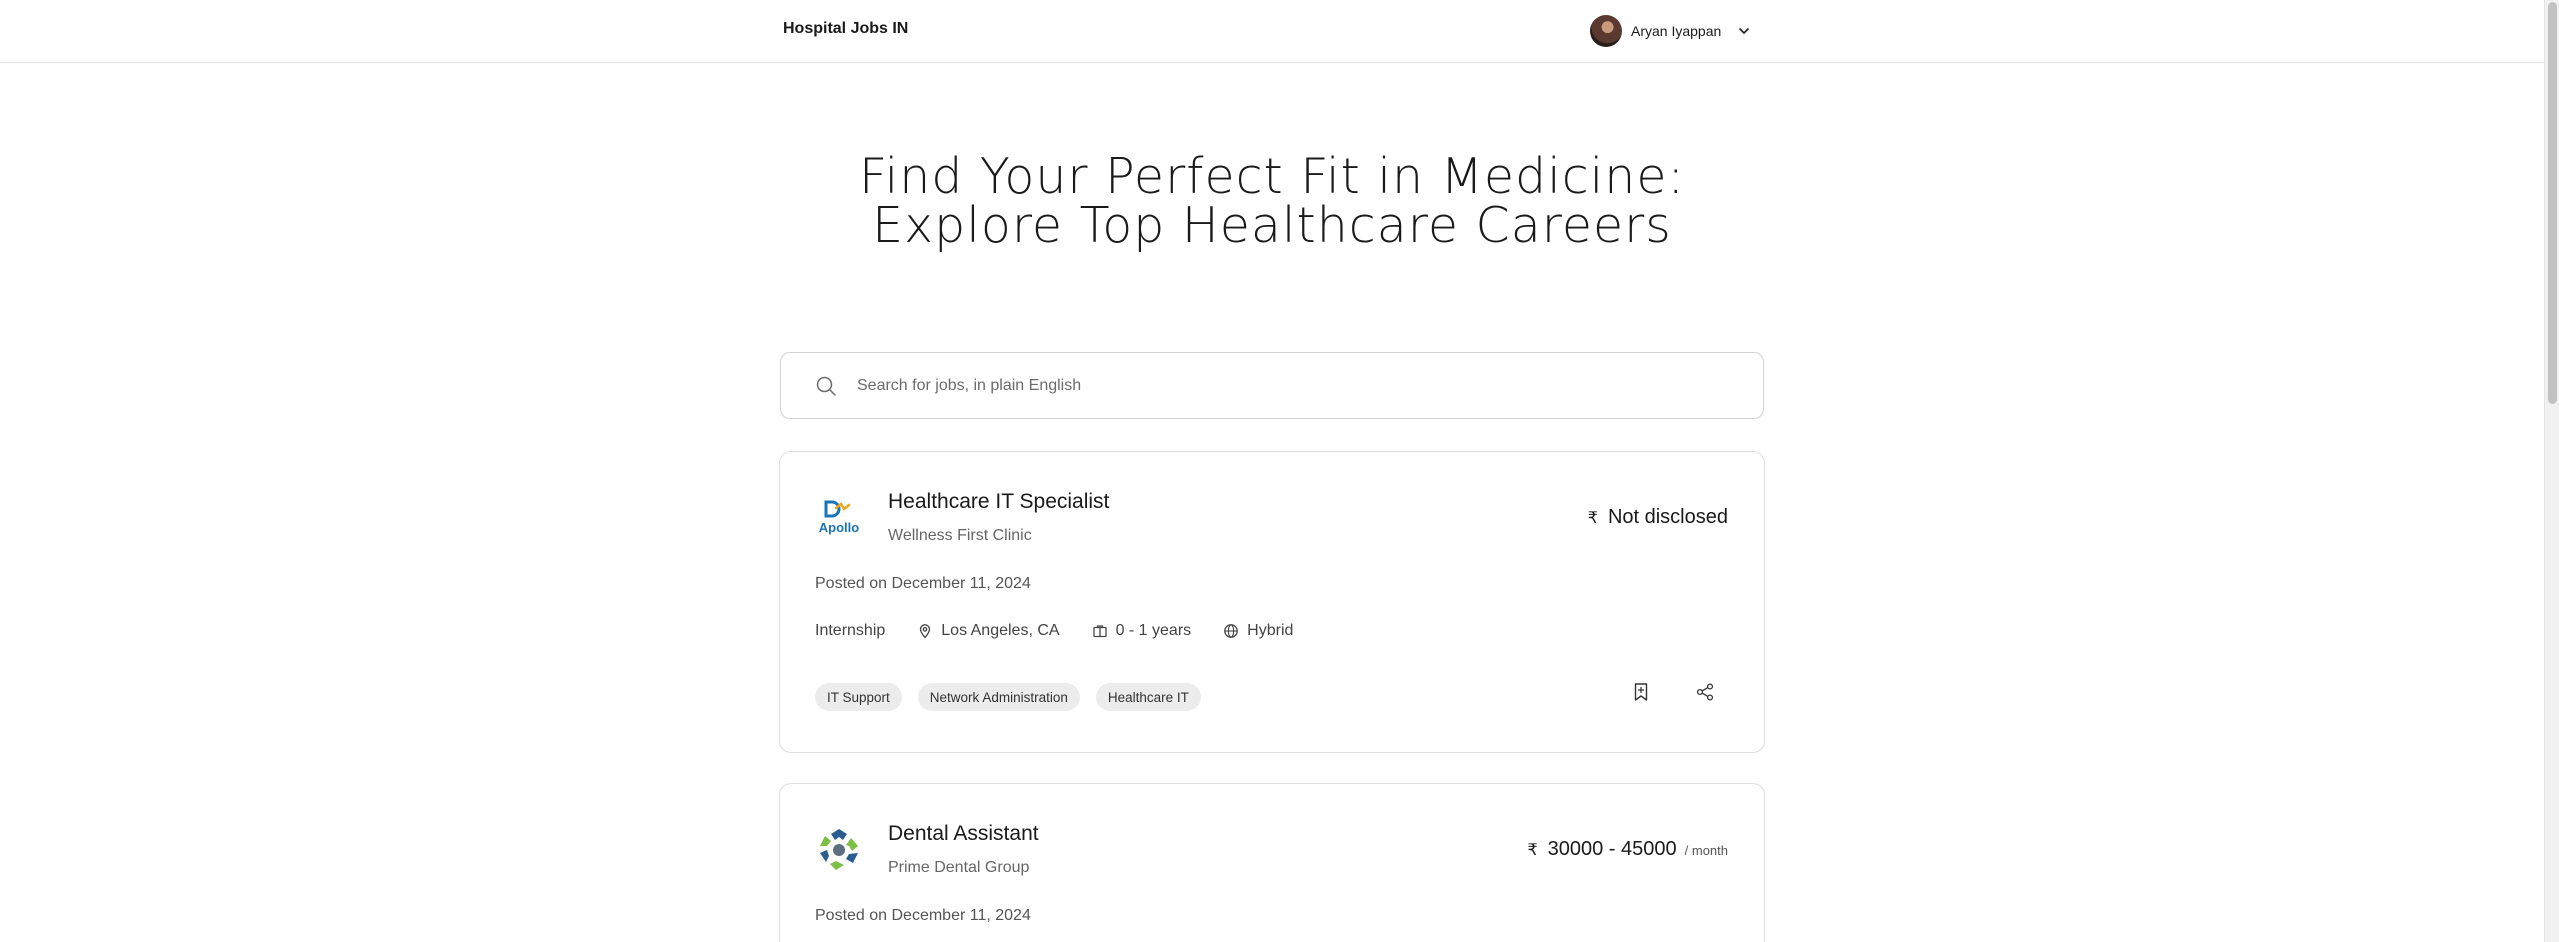 Image resolution: width=2559 pixels, height=942 pixels. What do you see at coordinates (845, 29) in the screenshot?
I see `brand-link: Hospital Jobs IN` at bounding box center [845, 29].